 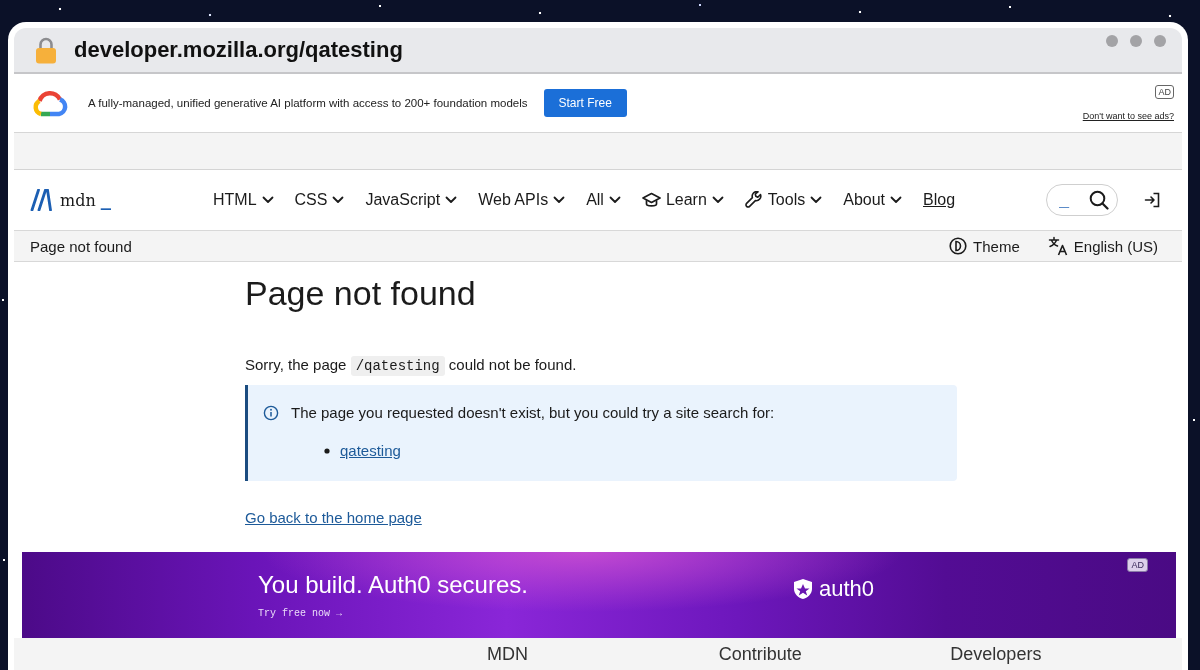 I want to click on no-ads-link: Don't want to see ads?, so click(x=1128, y=116).